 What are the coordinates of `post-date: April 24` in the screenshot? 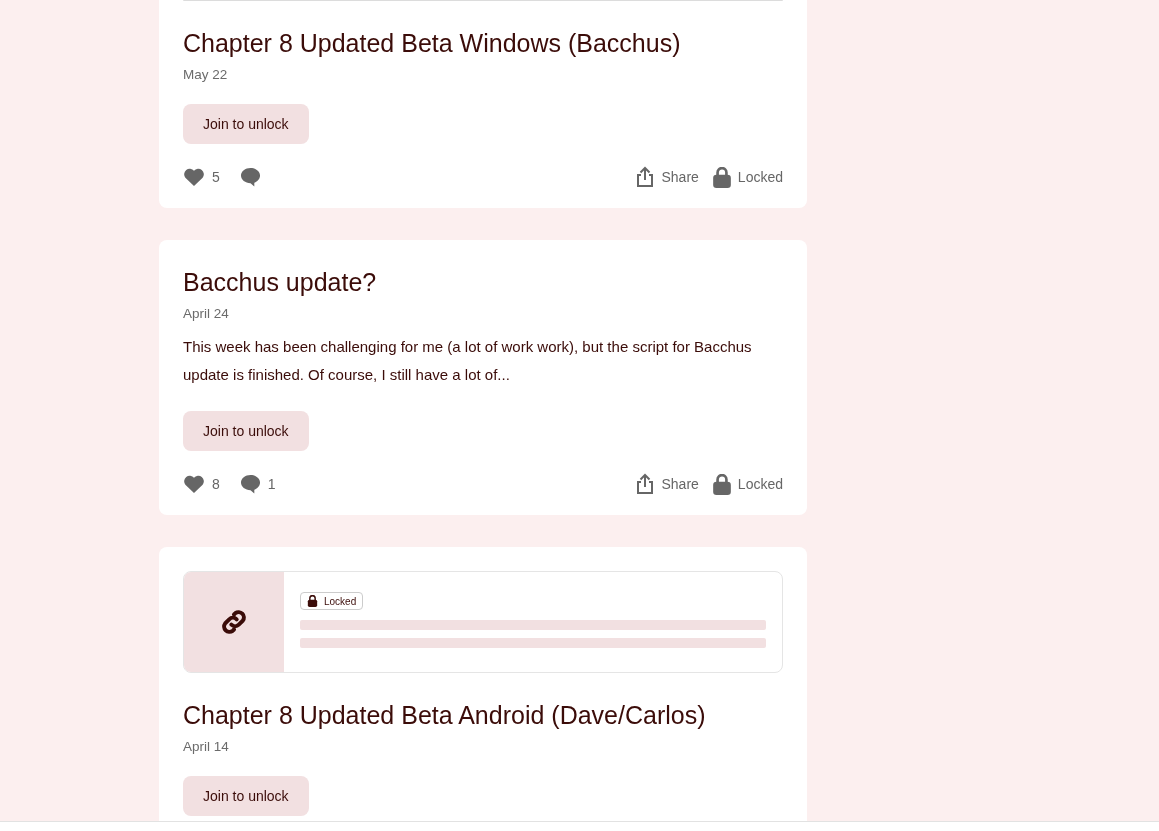 It's located at (206, 313).